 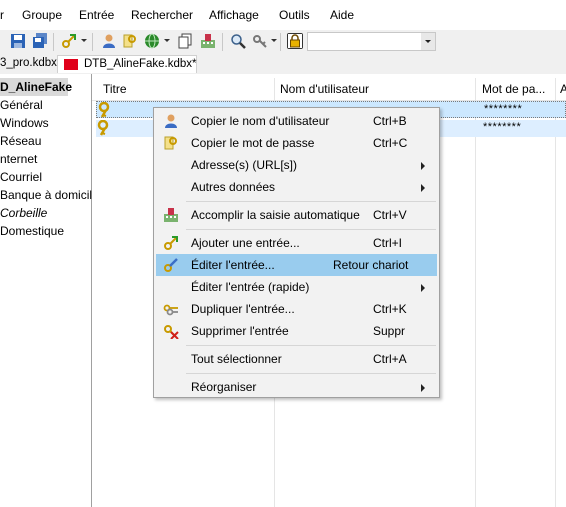 I want to click on menu-item-autotype: Accomplir la saisie automatique Ctrl+V, so click(x=296, y=215).